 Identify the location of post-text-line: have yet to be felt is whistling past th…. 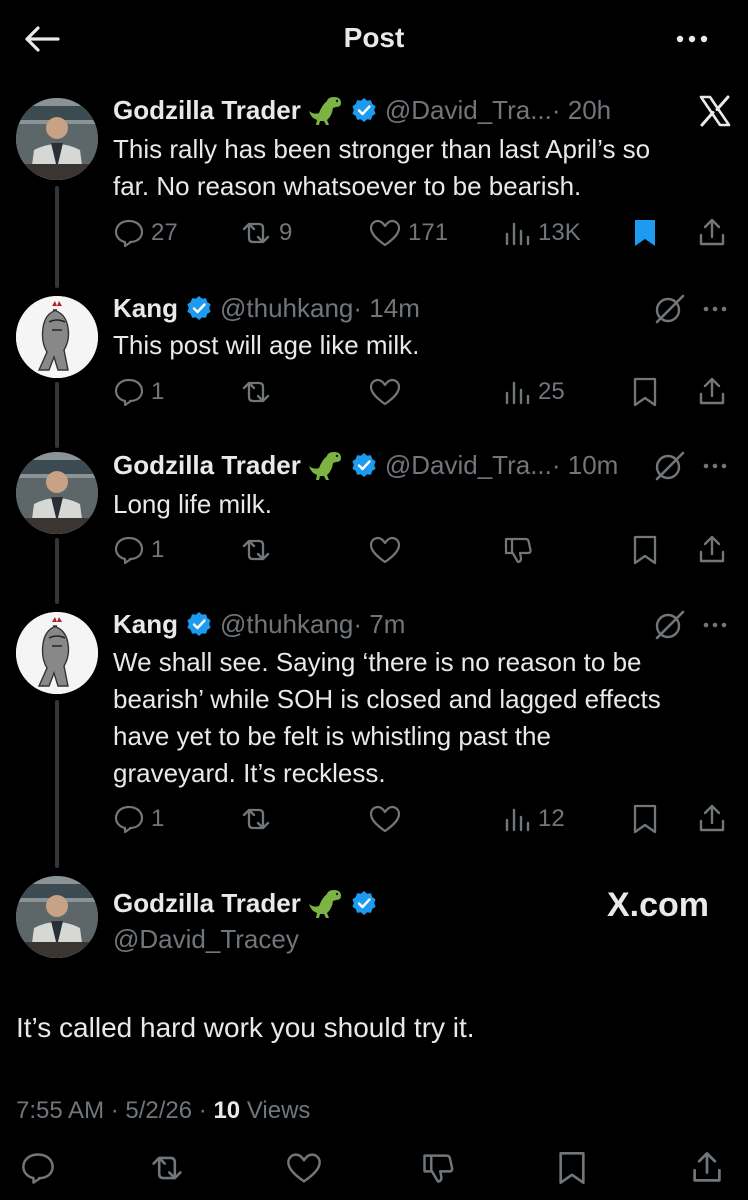
(332, 736).